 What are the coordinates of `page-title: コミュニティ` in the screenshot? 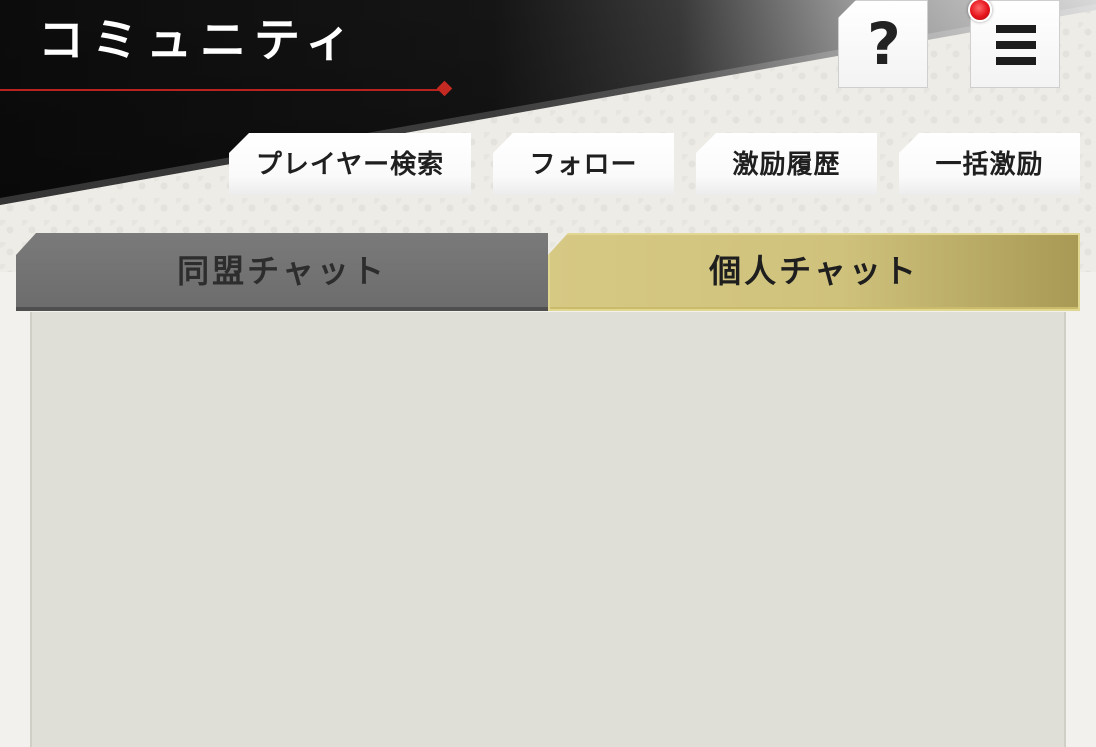 It's located at (199, 40).